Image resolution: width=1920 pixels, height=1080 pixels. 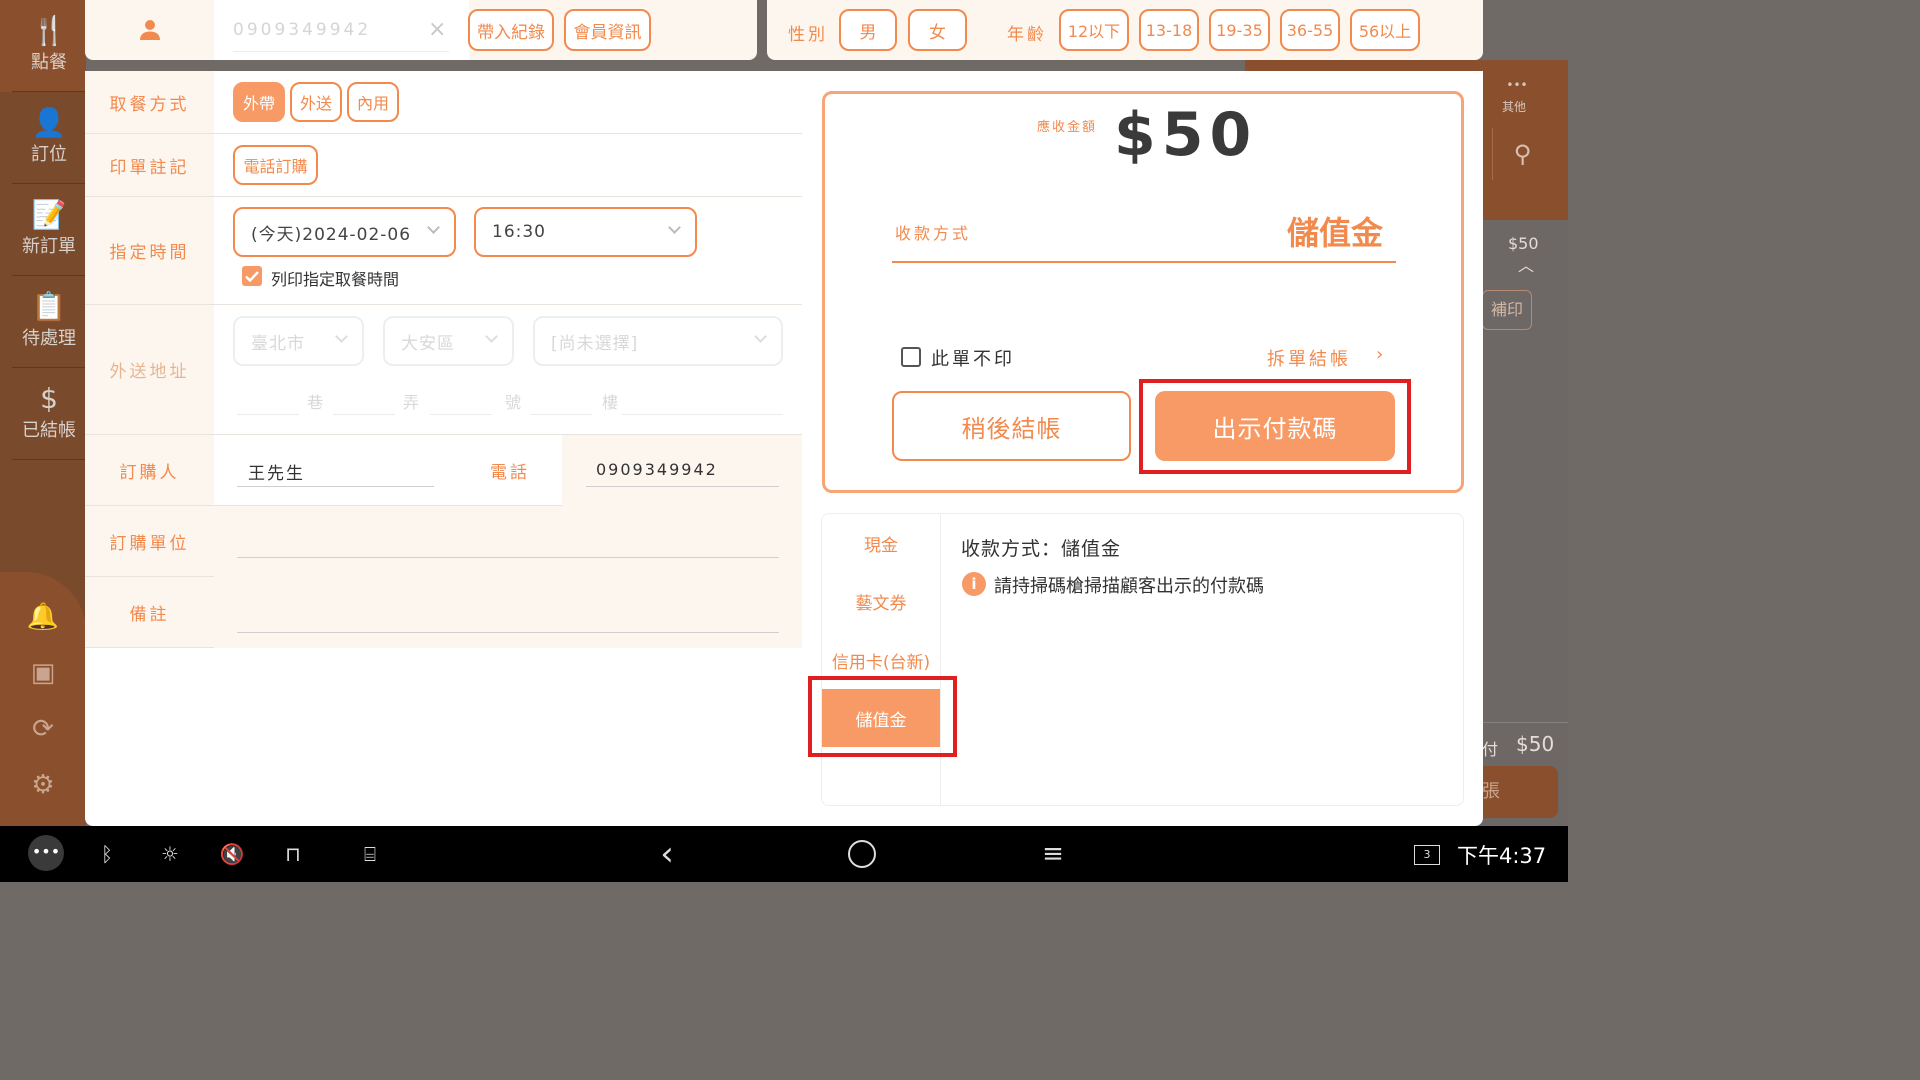 I want to click on floor-input, so click(x=561, y=400).